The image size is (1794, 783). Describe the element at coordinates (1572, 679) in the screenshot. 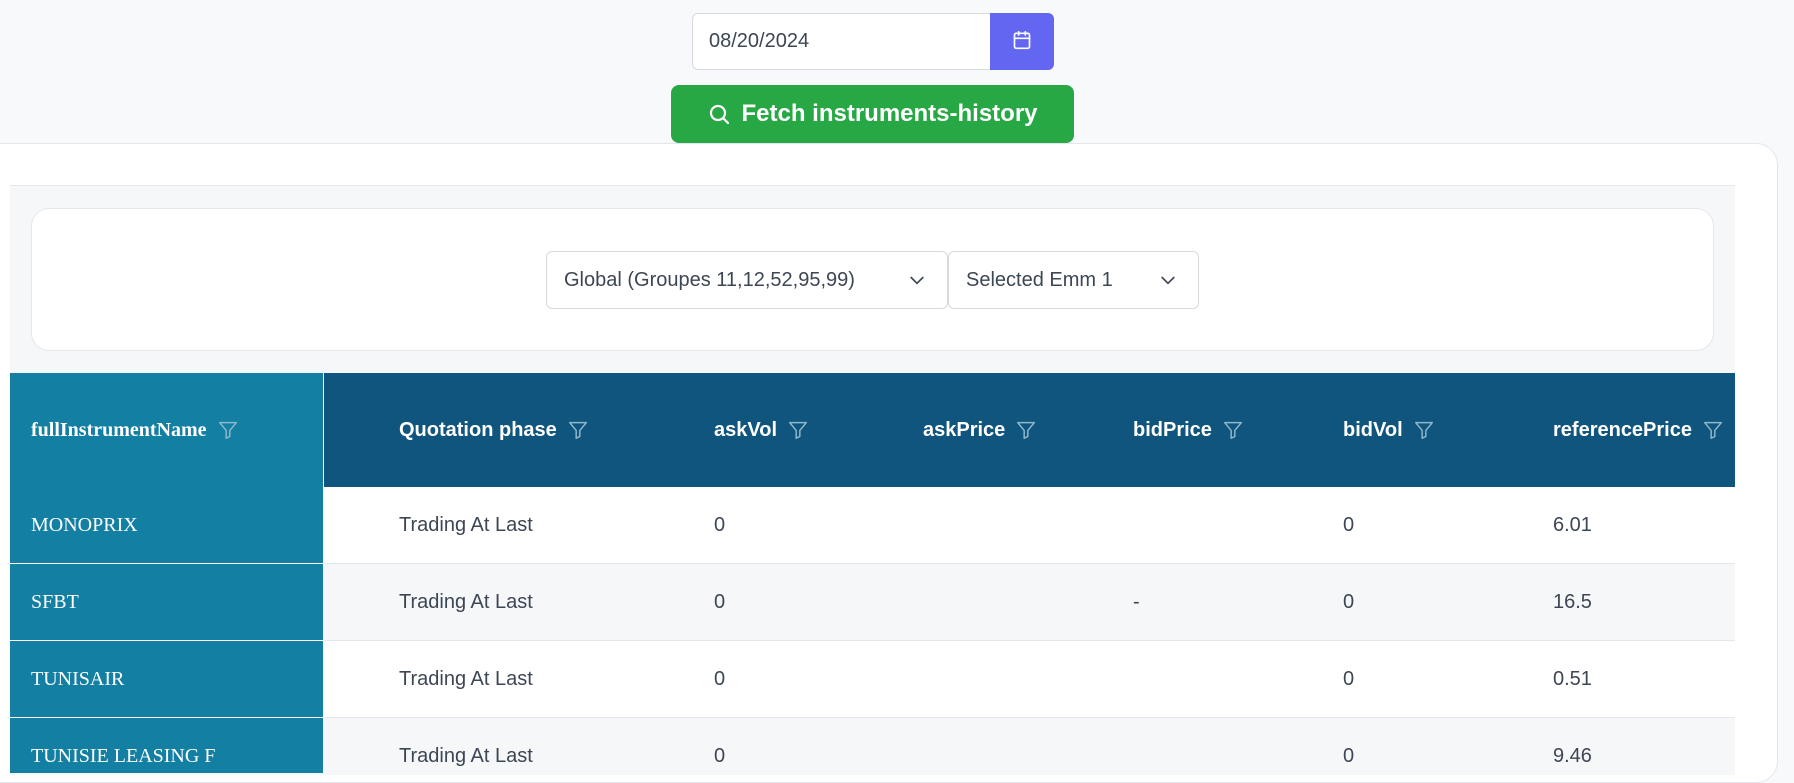

I see `referenceprice-cell: 0.51` at that location.